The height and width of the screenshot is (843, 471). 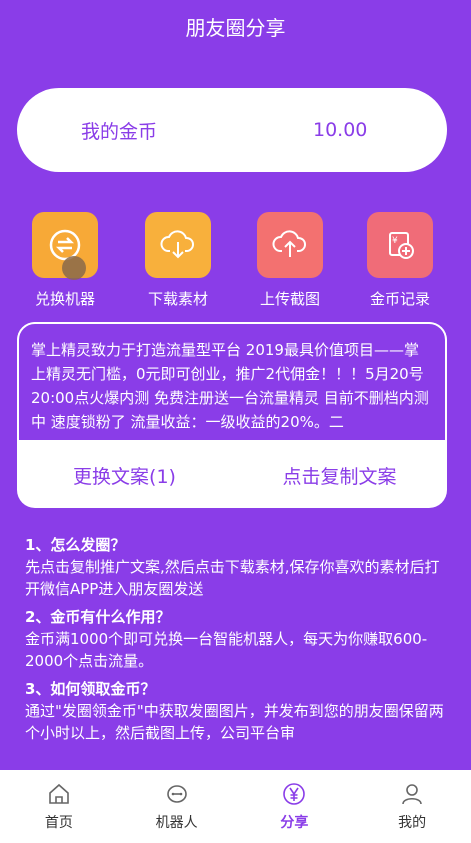 What do you see at coordinates (295, 806) in the screenshot?
I see `tab-share: 分享` at bounding box center [295, 806].